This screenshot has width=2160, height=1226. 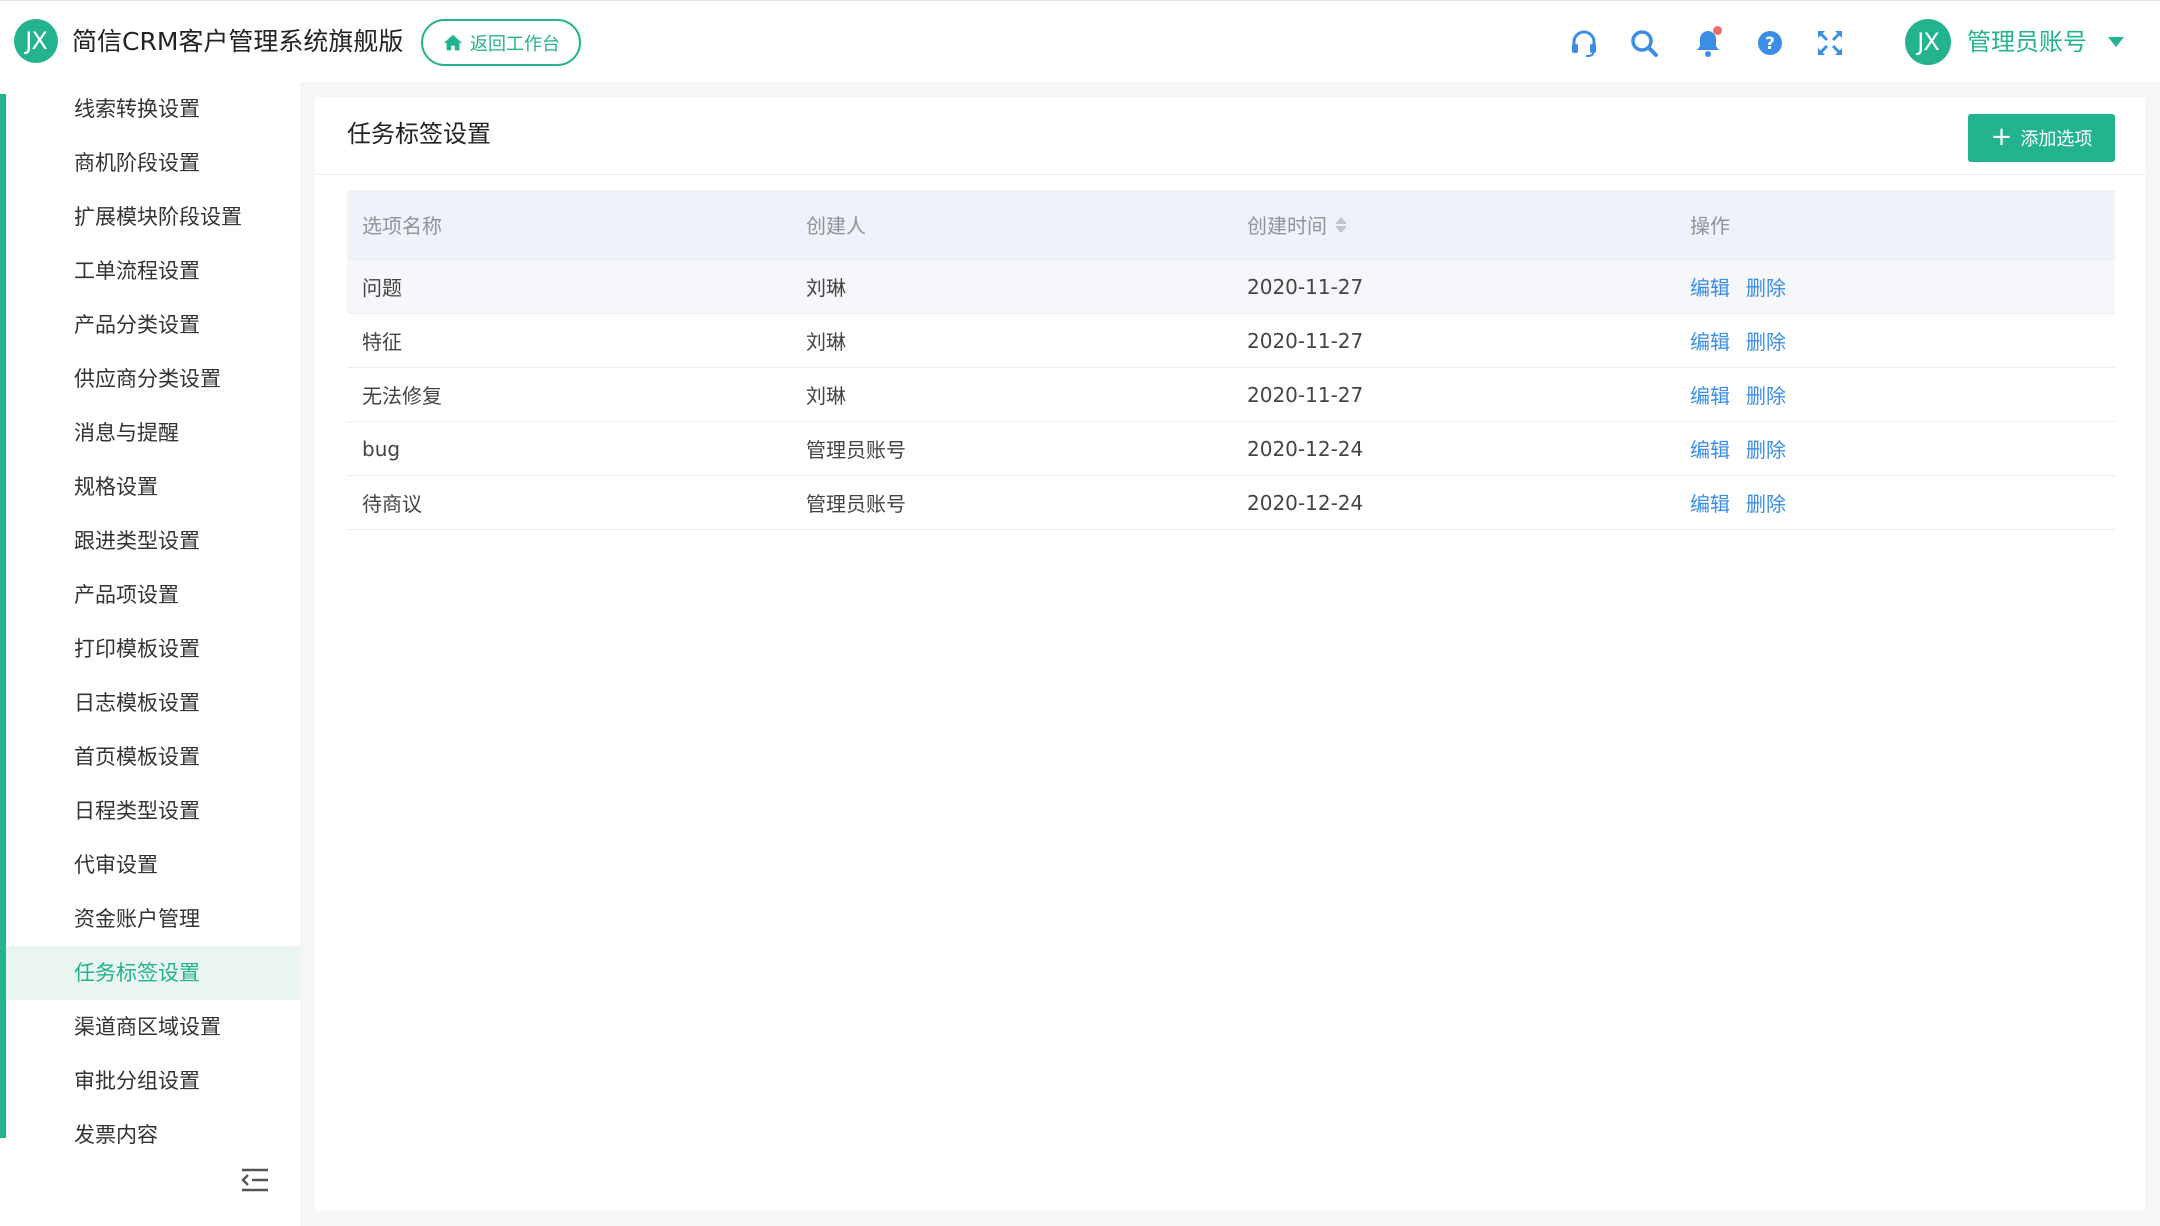 I want to click on user-name: 管理员账号, so click(x=2027, y=42).